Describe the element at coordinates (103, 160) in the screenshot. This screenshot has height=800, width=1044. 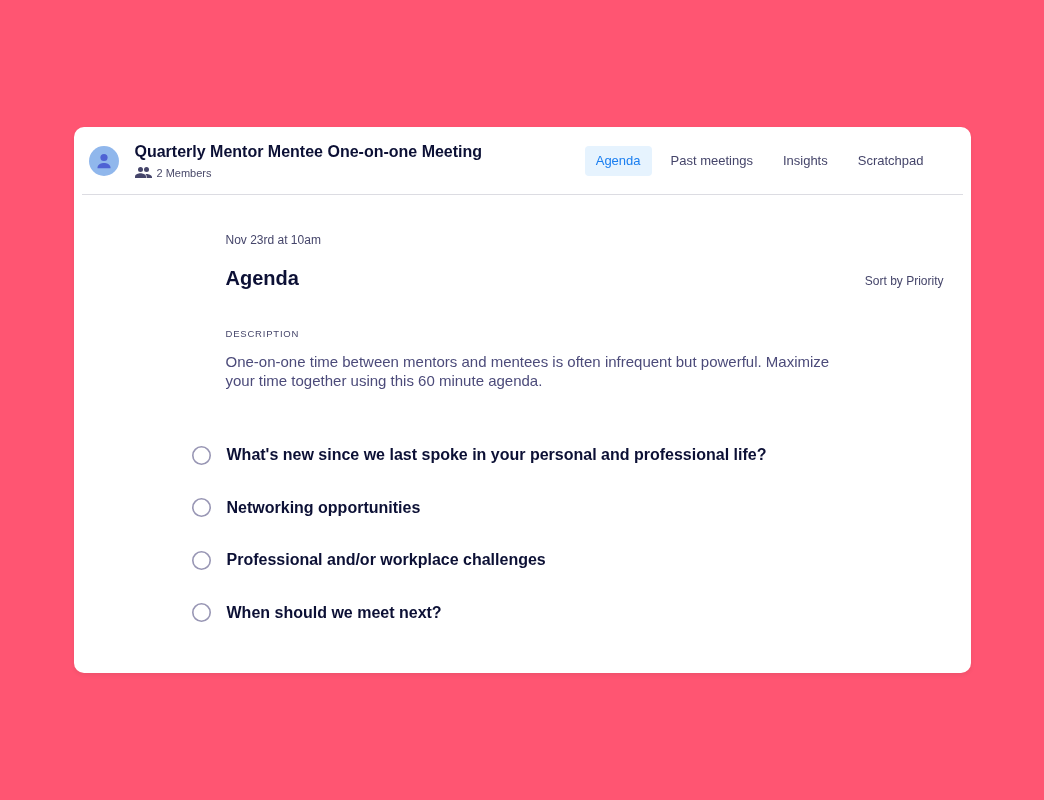
I see `avatar-icon` at that location.